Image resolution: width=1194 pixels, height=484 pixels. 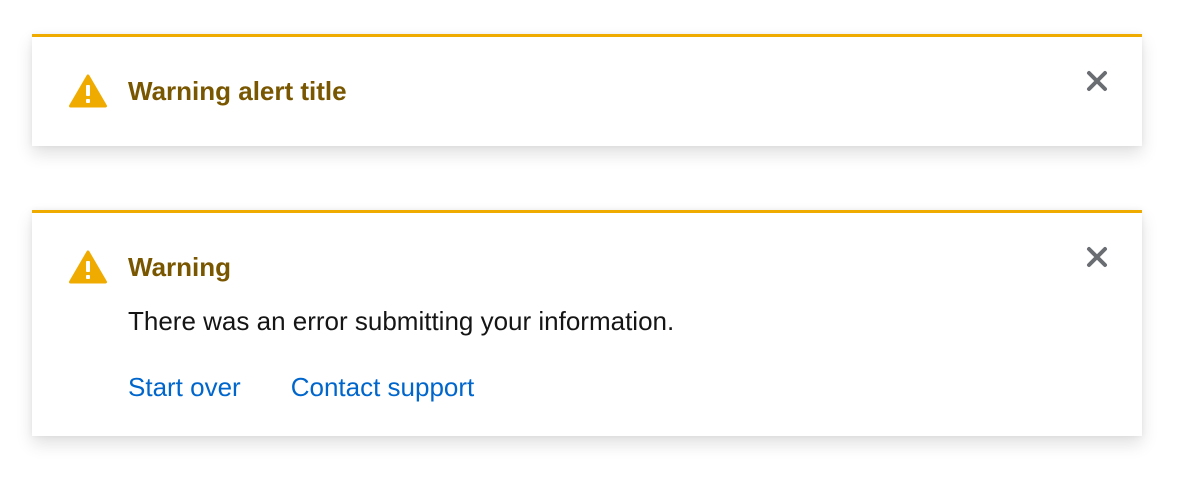 What do you see at coordinates (180, 267) in the screenshot?
I see `alert-title: Warning` at bounding box center [180, 267].